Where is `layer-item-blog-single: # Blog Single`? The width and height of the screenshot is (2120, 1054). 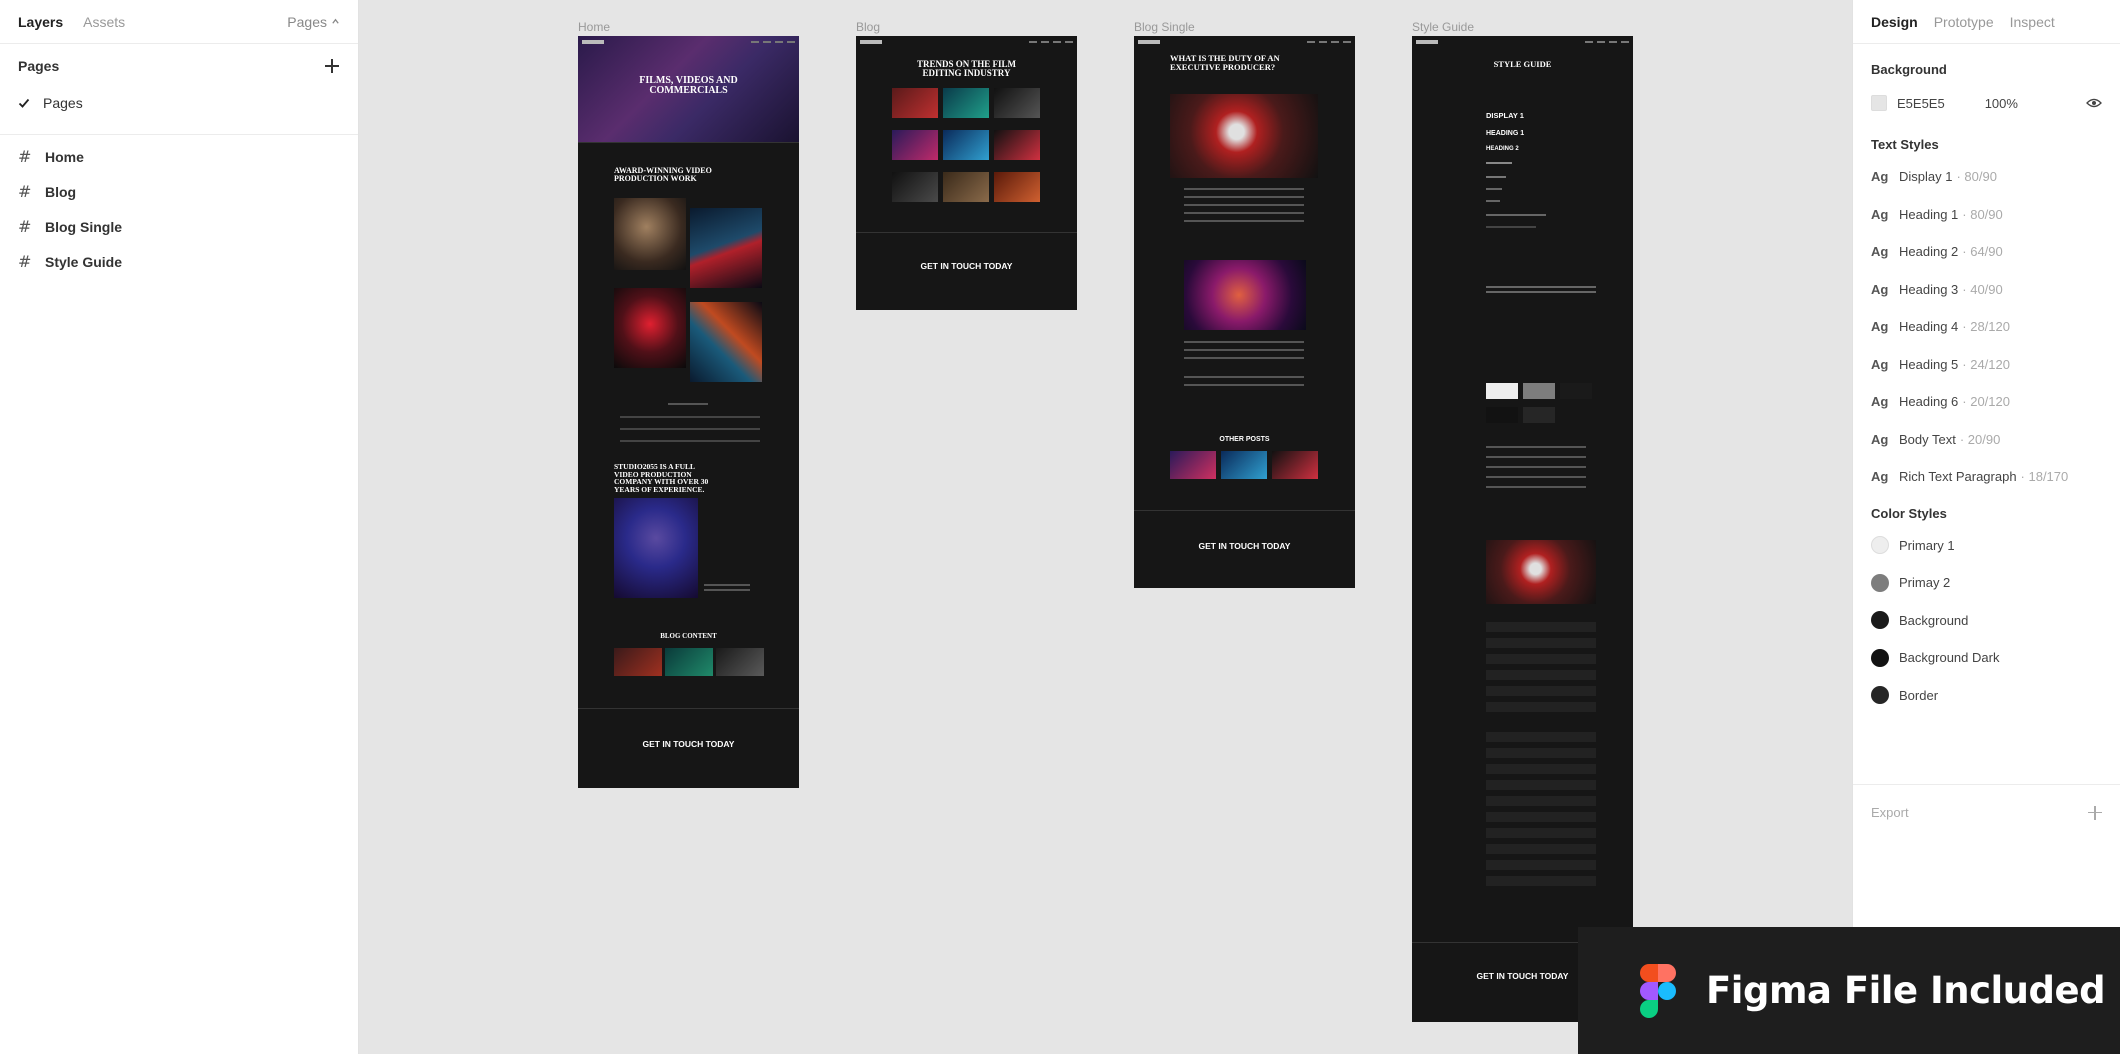
layer-item-blog-single: # Blog Single is located at coordinates (179, 226).